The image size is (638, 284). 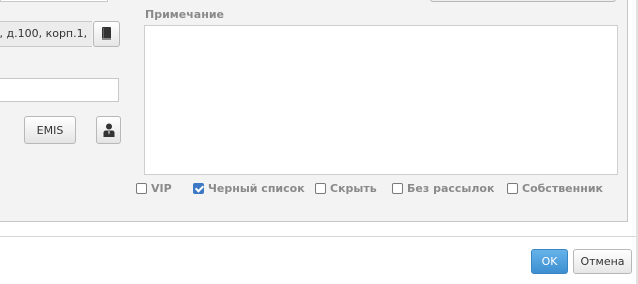 I want to click on text-input, so click(x=59, y=90).